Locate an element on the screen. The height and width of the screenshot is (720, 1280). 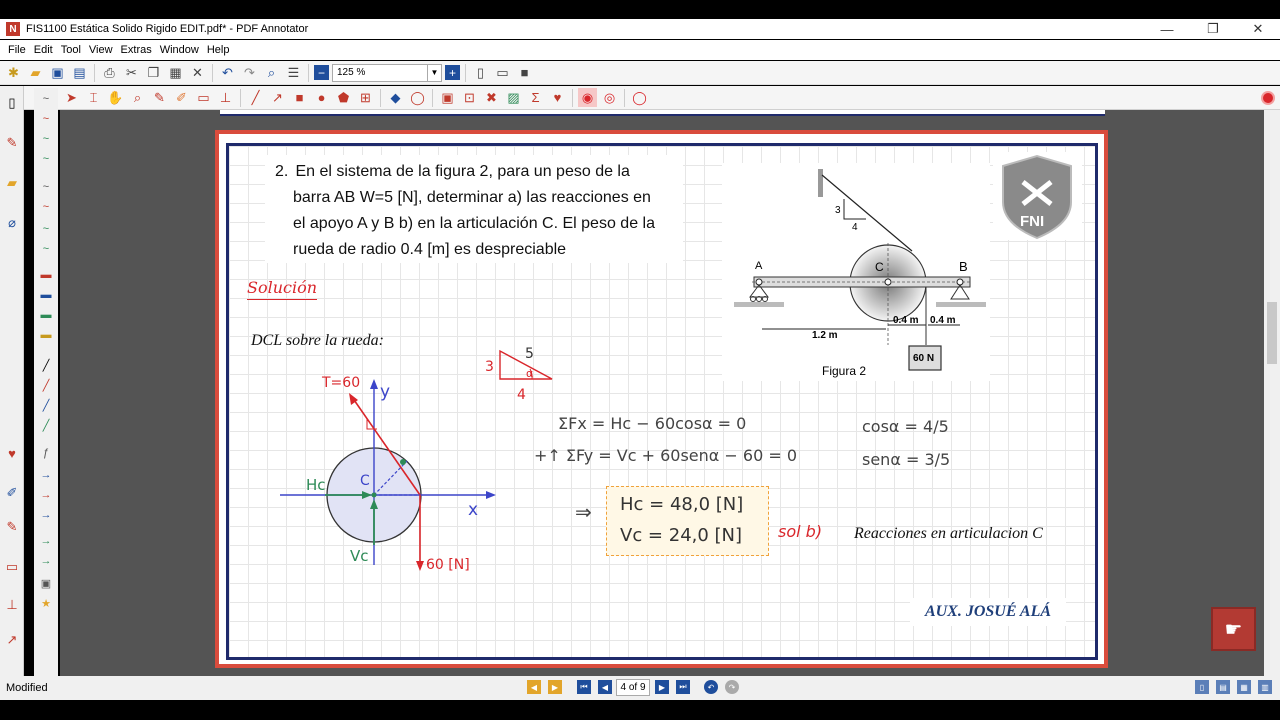
fit-page-icon: ▯ is located at coordinates (480, 72).